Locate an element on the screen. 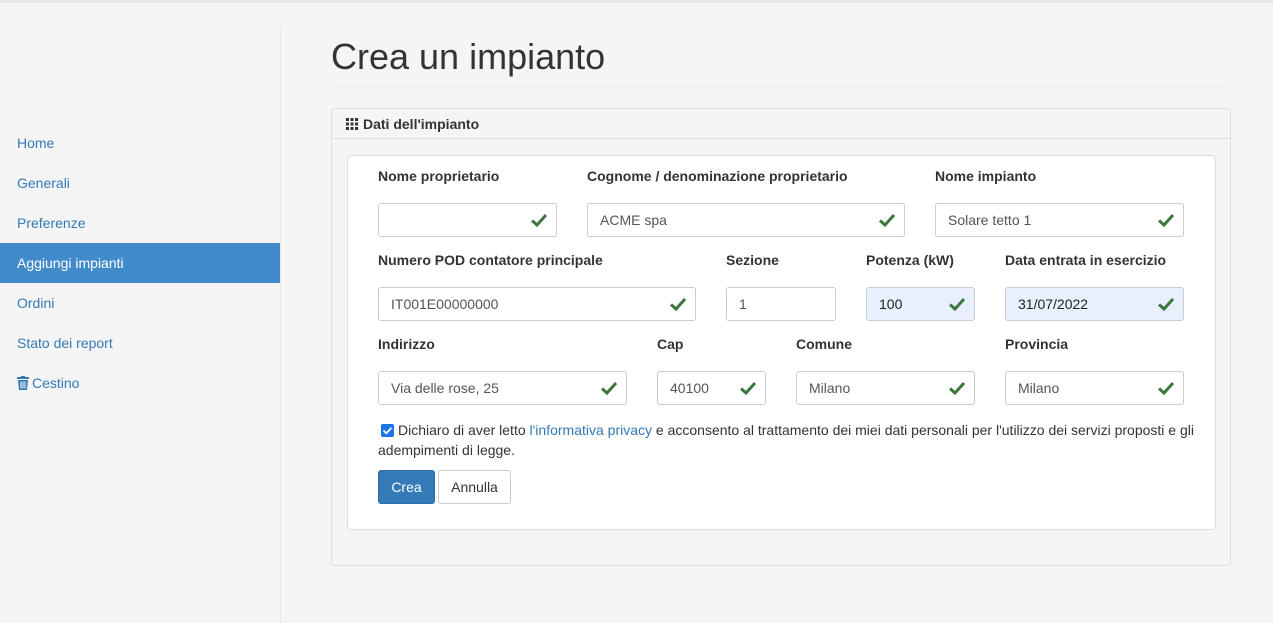 The height and width of the screenshot is (623, 1273). field-label: Nome impianto is located at coordinates (986, 176).